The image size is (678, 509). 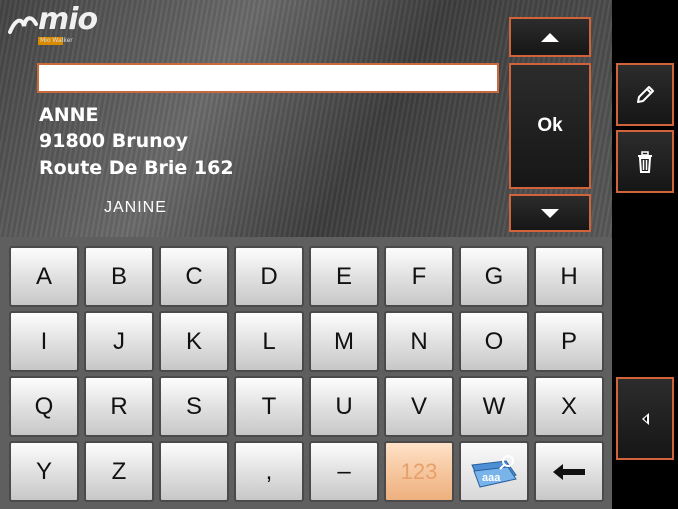 I want to click on key-k: K, so click(x=194, y=341).